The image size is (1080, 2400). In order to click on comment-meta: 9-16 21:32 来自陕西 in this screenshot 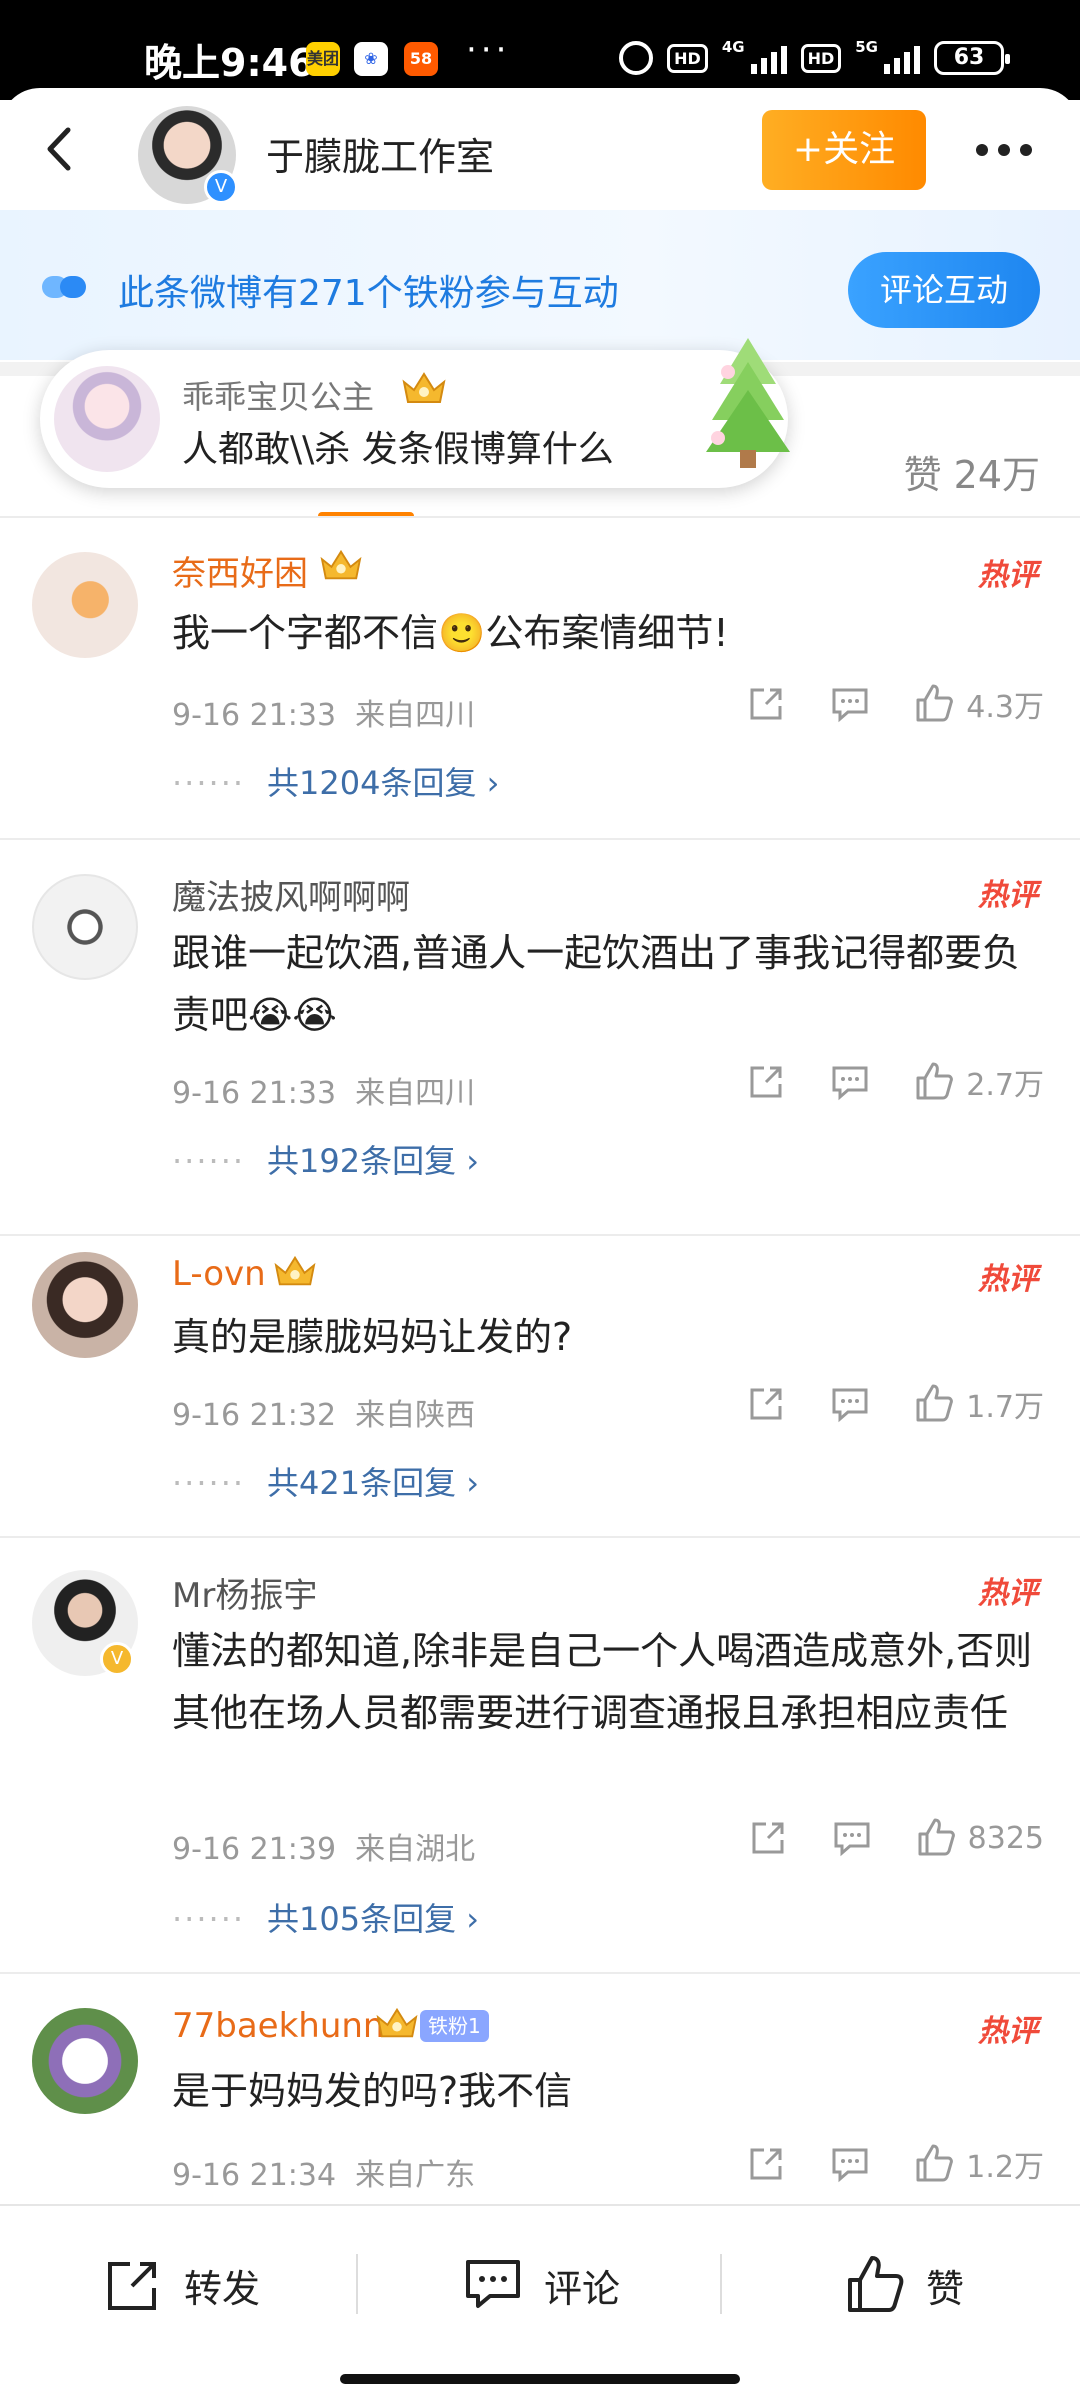, I will do `click(323, 1412)`.